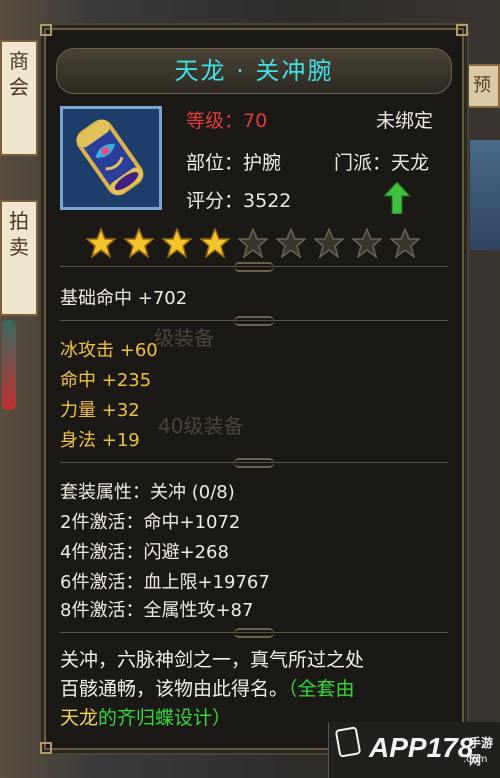  I want to click on ghost-text: 级装备, so click(184, 338).